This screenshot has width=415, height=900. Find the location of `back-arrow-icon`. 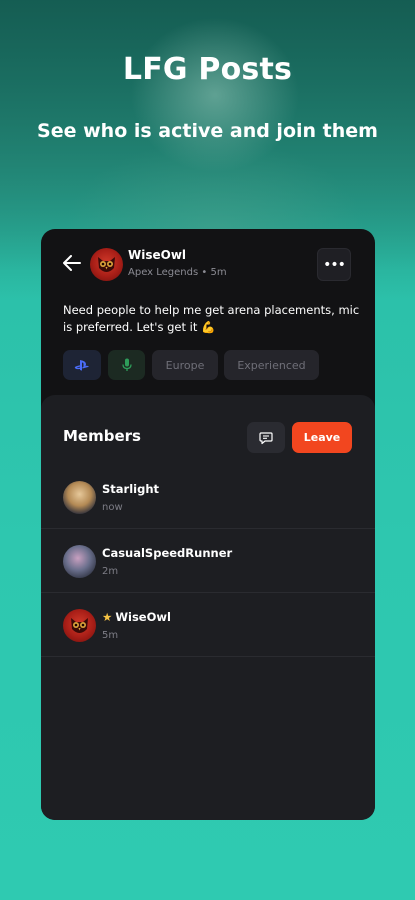

back-arrow-icon is located at coordinates (72, 263).